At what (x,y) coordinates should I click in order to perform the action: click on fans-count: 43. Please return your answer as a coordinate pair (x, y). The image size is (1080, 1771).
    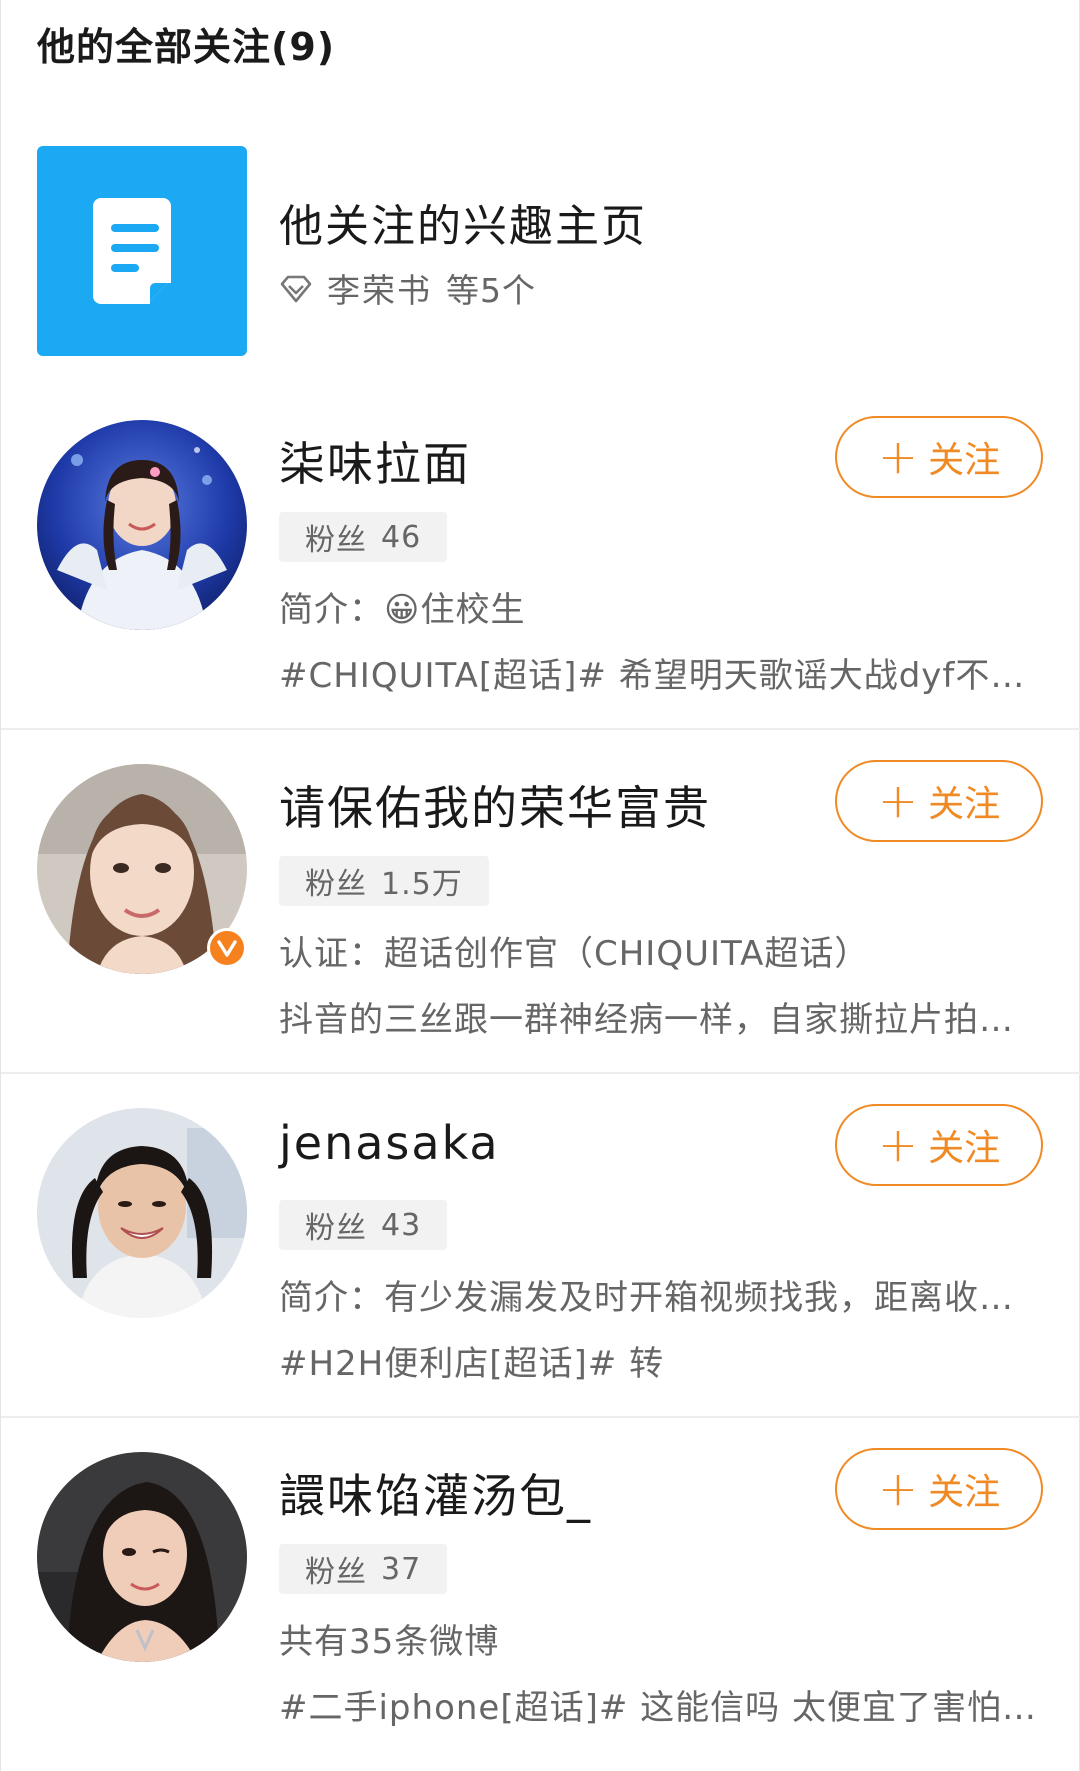
    Looking at the image, I should click on (401, 1225).